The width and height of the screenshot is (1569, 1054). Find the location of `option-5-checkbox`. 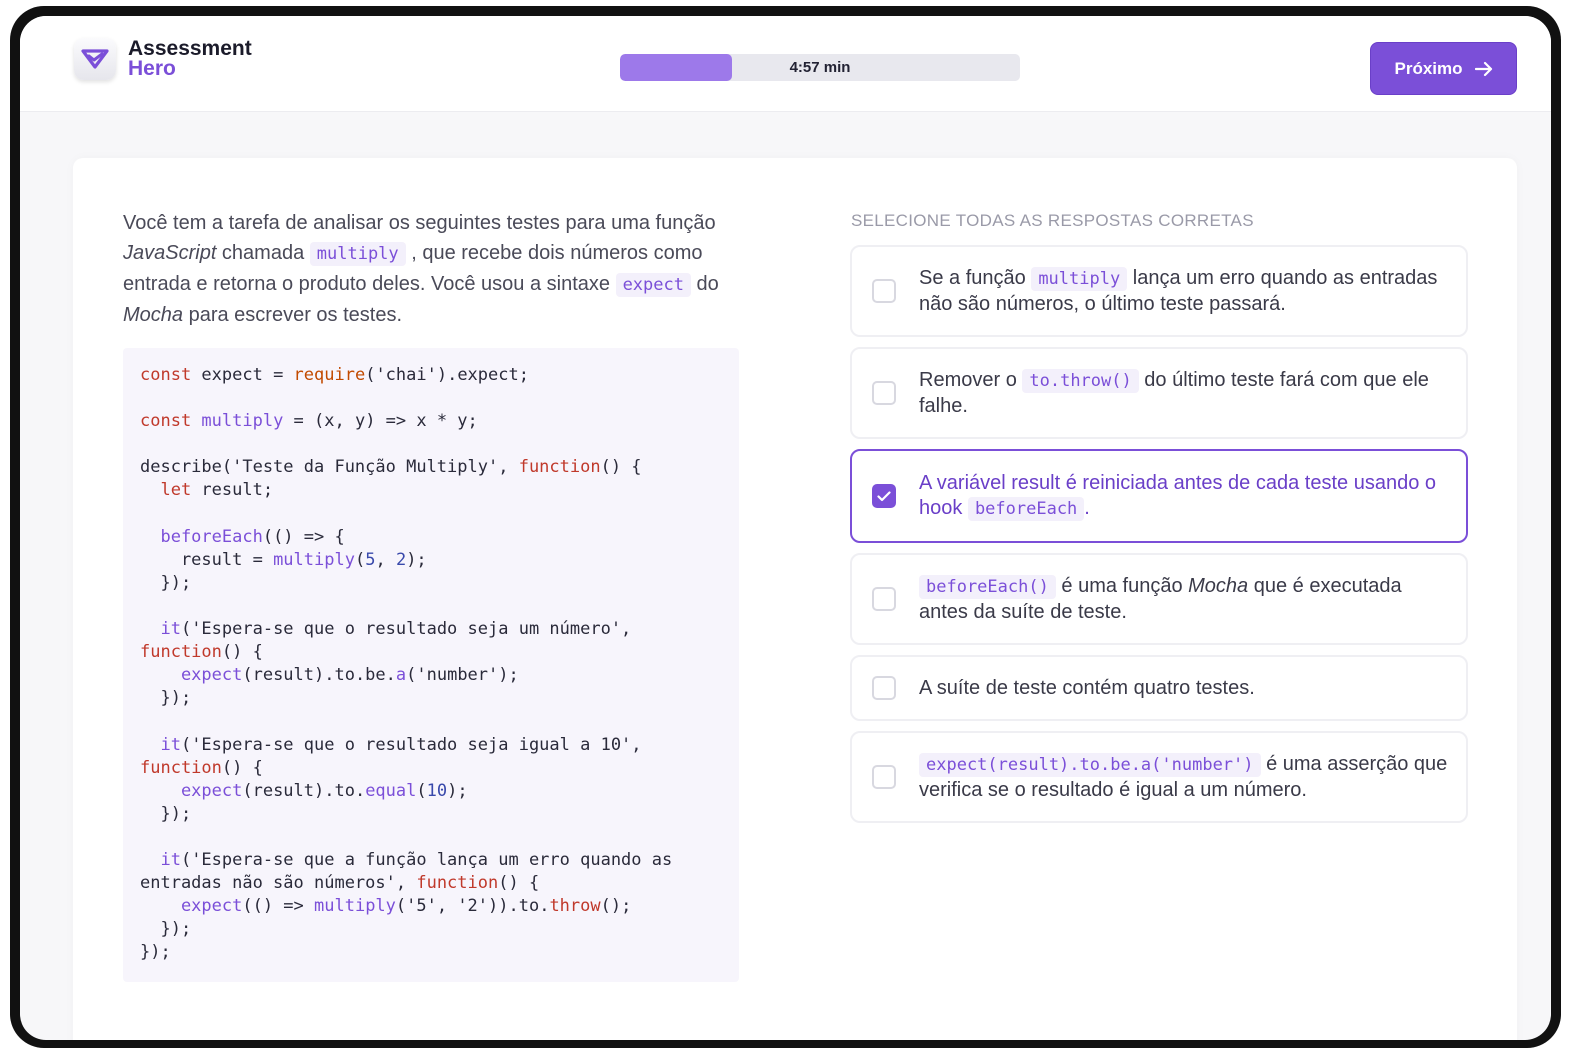

option-5-checkbox is located at coordinates (884, 688).